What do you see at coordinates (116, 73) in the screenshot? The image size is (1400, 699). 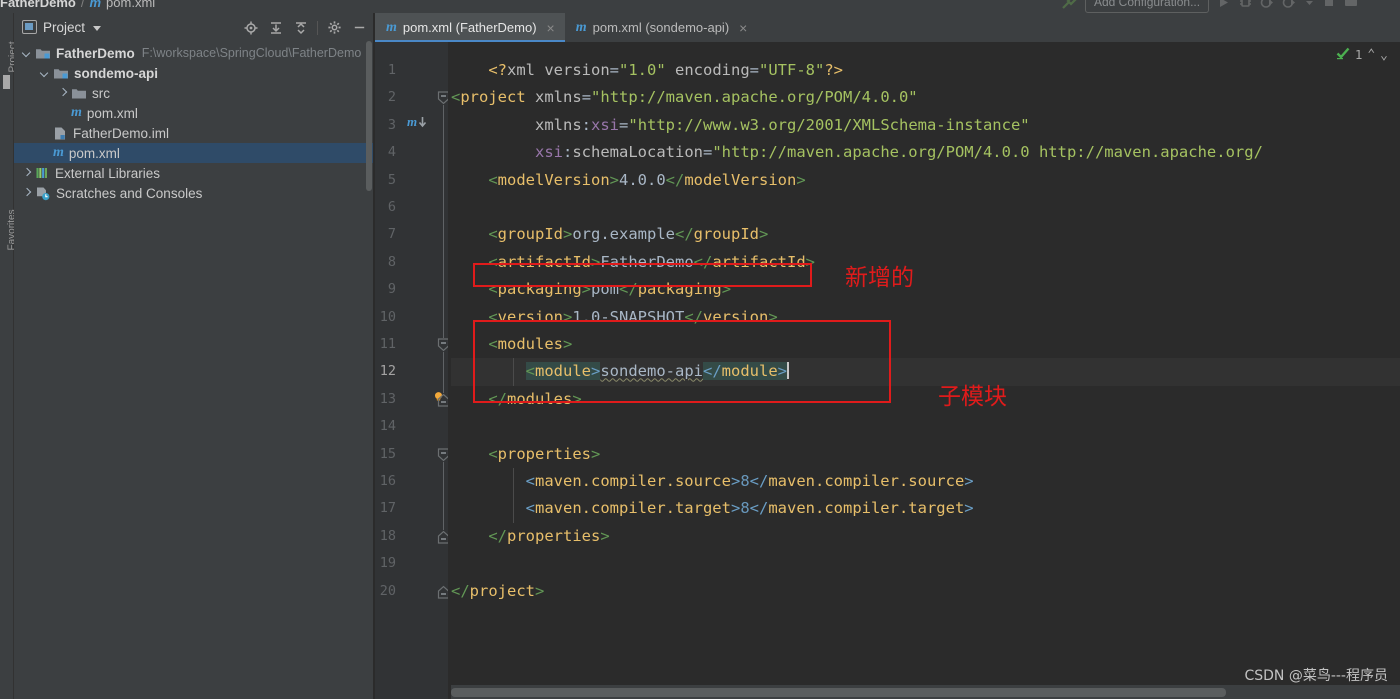 I see `tree-item-label: sondemo-api` at bounding box center [116, 73].